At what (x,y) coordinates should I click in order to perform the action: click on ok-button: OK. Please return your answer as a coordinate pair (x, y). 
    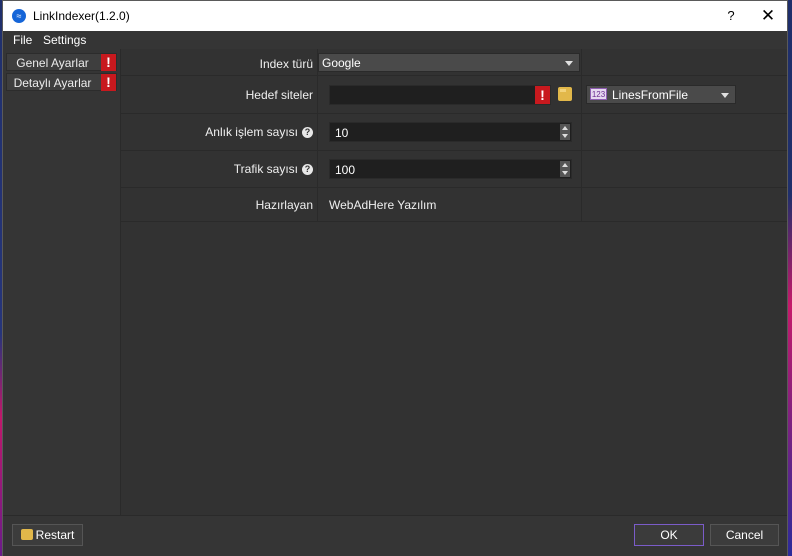
    Looking at the image, I should click on (669, 535).